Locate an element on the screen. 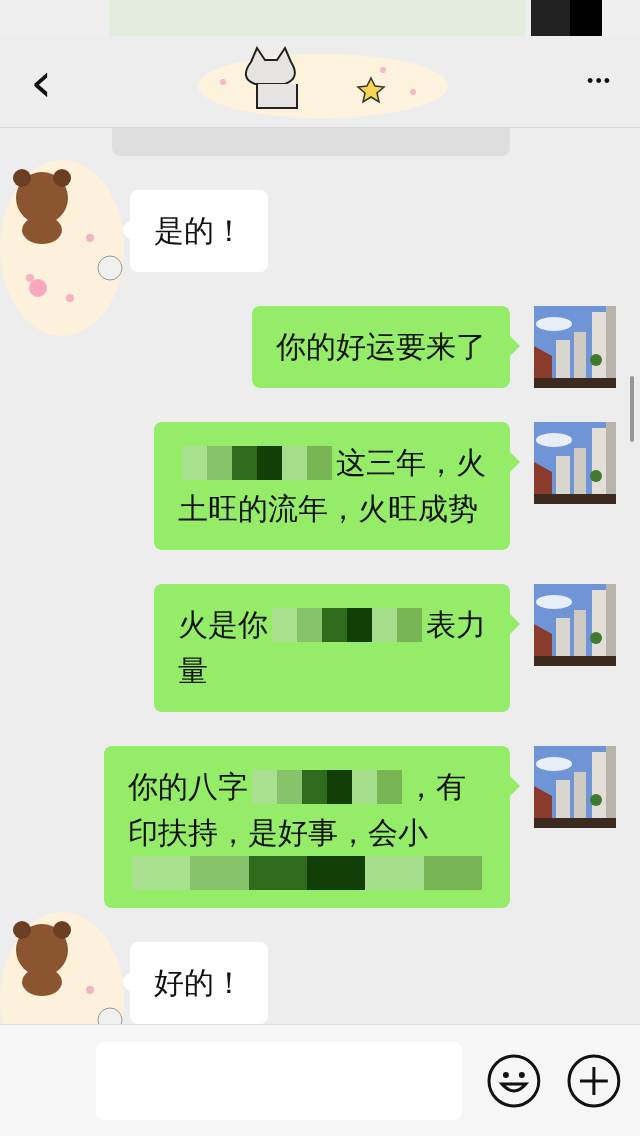  message-text: 是的！ is located at coordinates (199, 231).